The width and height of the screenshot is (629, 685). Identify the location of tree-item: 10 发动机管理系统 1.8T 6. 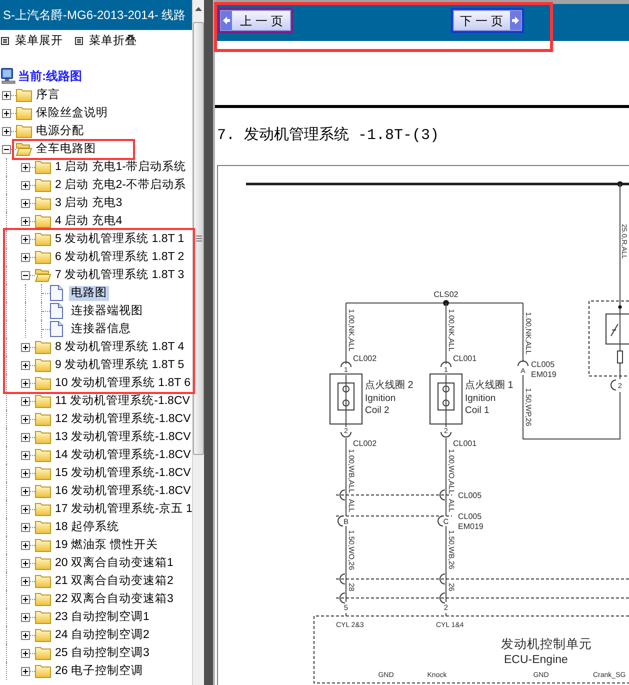
(123, 383).